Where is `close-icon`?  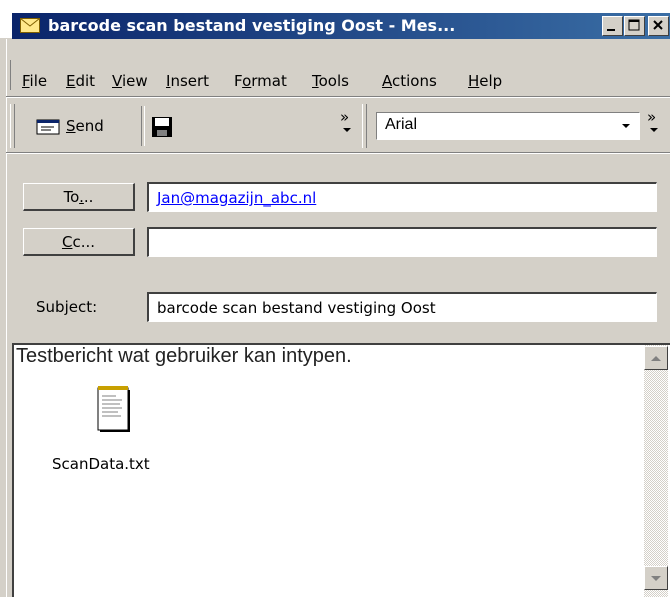 close-icon is located at coordinates (658, 25).